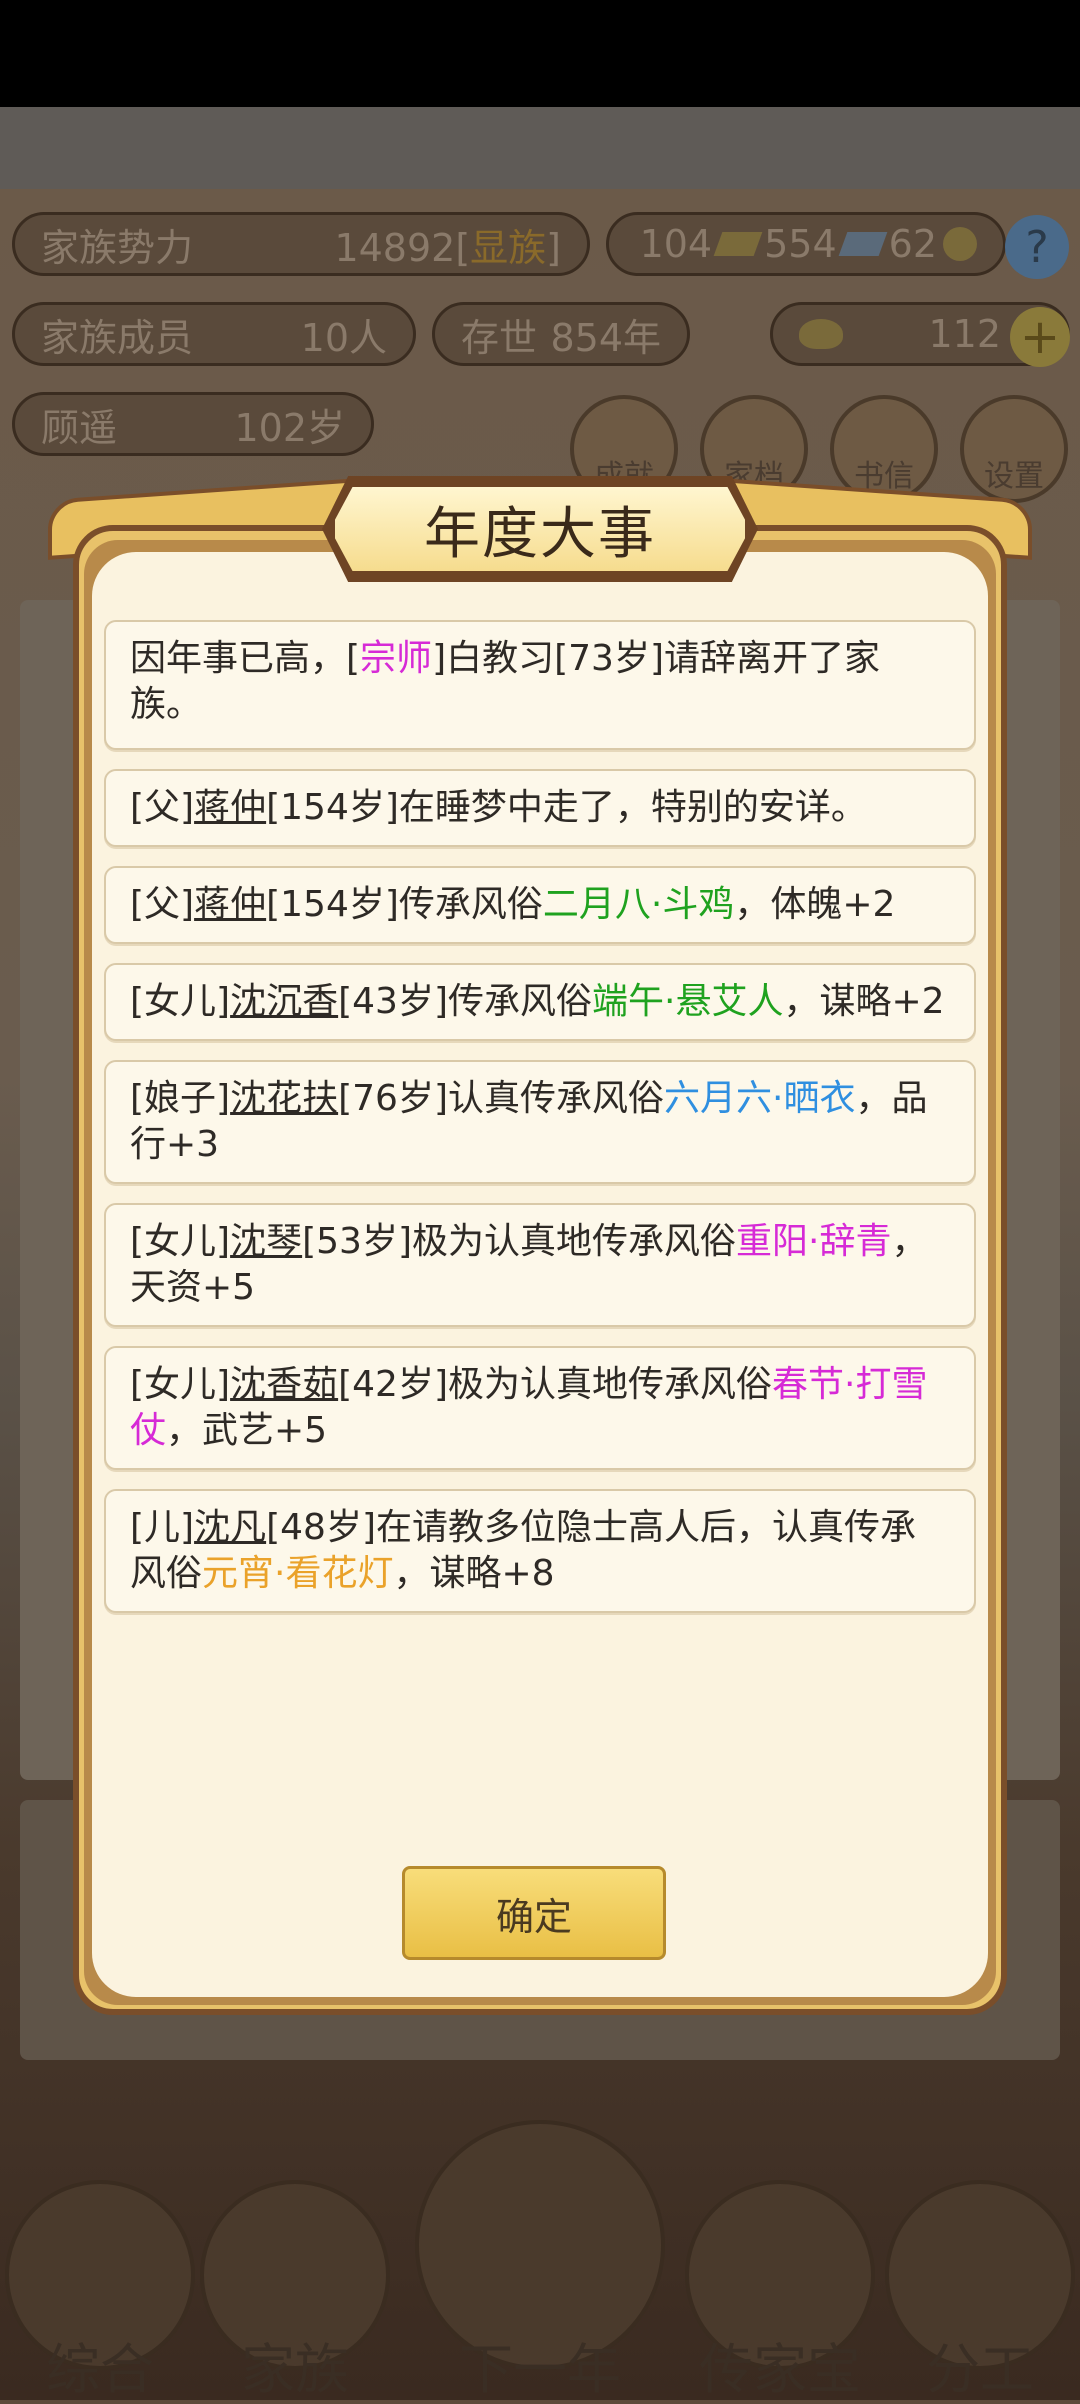 Image resolution: width=1080 pixels, height=2404 pixels. Describe the element at coordinates (284, 1001) in the screenshot. I see `person-name: 沈沉香` at that location.